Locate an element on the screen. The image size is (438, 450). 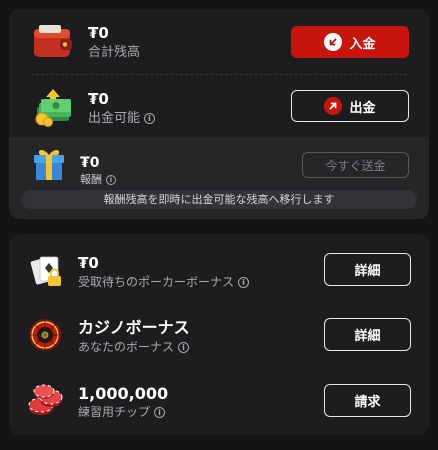
poker-bonus-subtitle-wrap: 受取待ちのポーカーボーナス i is located at coordinates (164, 282).